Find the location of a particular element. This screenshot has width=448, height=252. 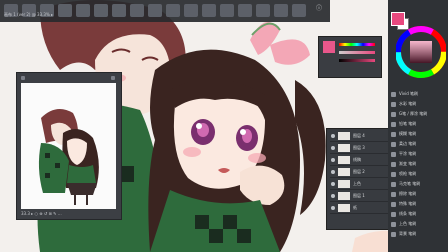

brush-item: 背景 笔刷 is located at coordinates (418, 234).